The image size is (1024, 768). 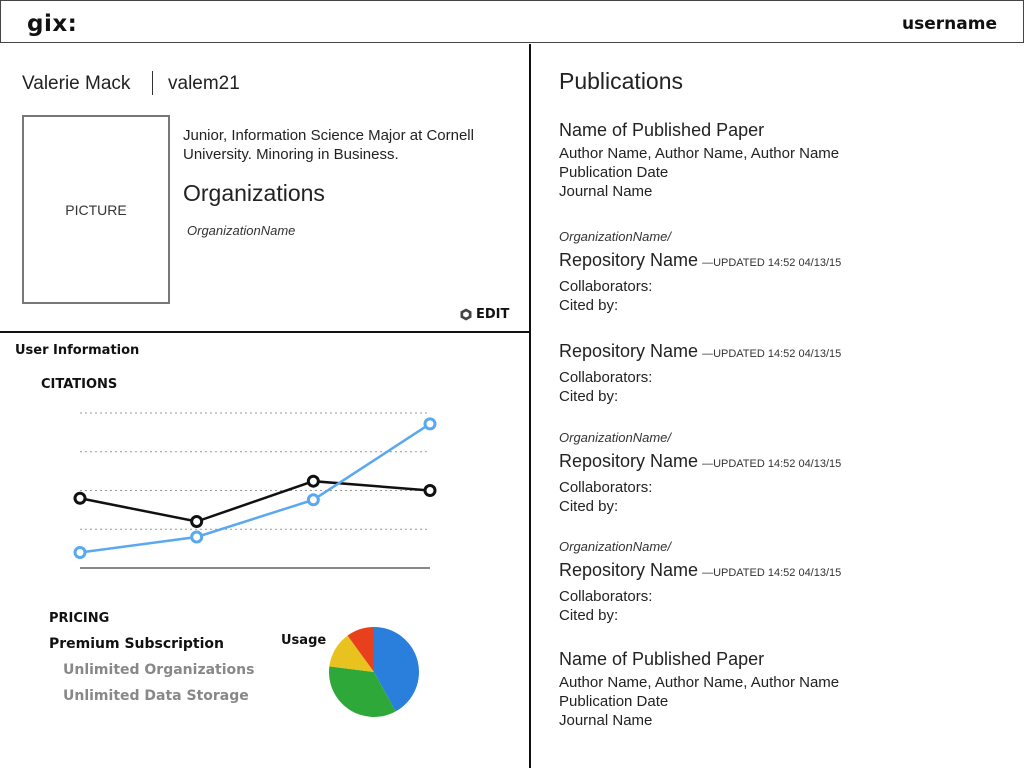 I want to click on citations-line-chart, so click(x=255, y=490).